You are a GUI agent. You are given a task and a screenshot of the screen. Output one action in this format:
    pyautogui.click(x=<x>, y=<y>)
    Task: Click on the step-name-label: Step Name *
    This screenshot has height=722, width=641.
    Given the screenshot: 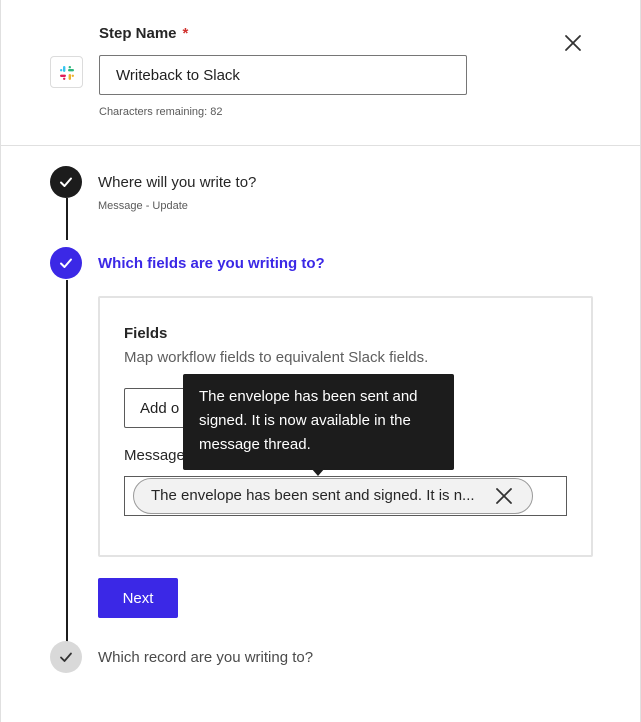 What is the action you would take?
    pyautogui.click(x=144, y=33)
    